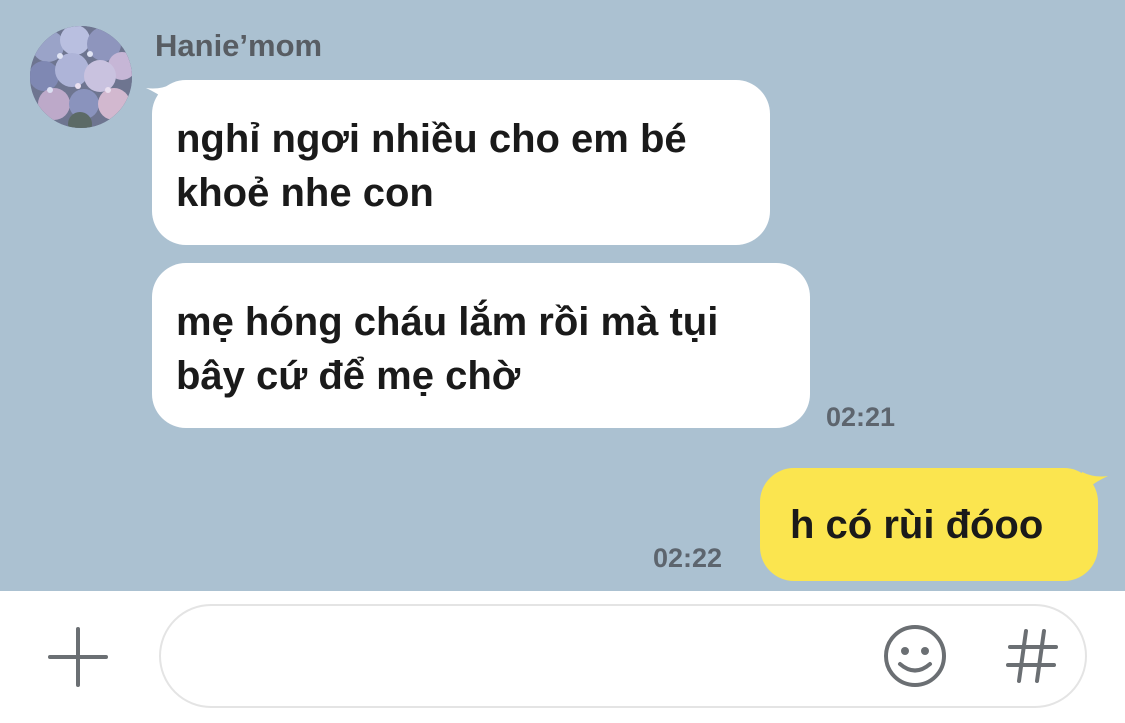  Describe the element at coordinates (861, 417) in the screenshot. I see `message-timestamp: 02:21` at that location.